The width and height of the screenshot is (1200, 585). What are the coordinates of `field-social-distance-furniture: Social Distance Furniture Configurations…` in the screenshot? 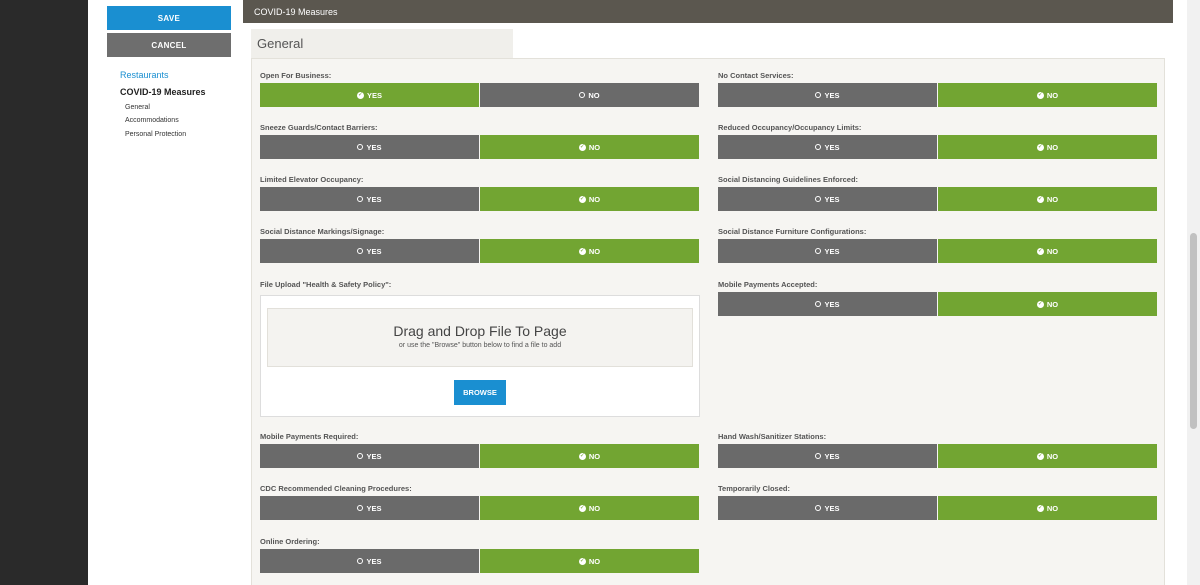 It's located at (937, 244).